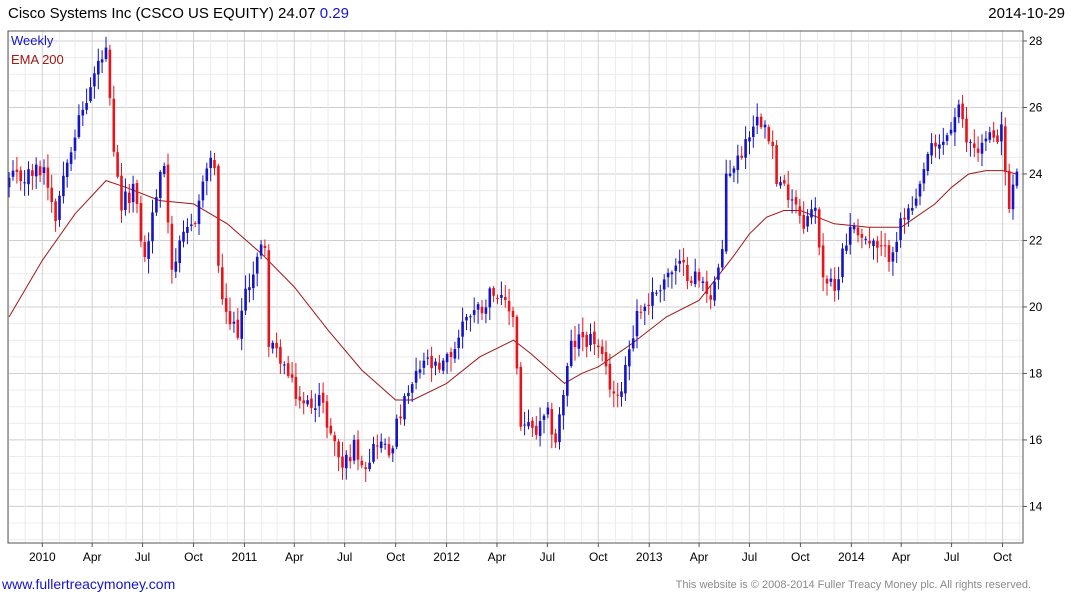 The width and height of the screenshot is (1075, 600). What do you see at coordinates (1036, 440) in the screenshot?
I see `y-tick-label: 16` at bounding box center [1036, 440].